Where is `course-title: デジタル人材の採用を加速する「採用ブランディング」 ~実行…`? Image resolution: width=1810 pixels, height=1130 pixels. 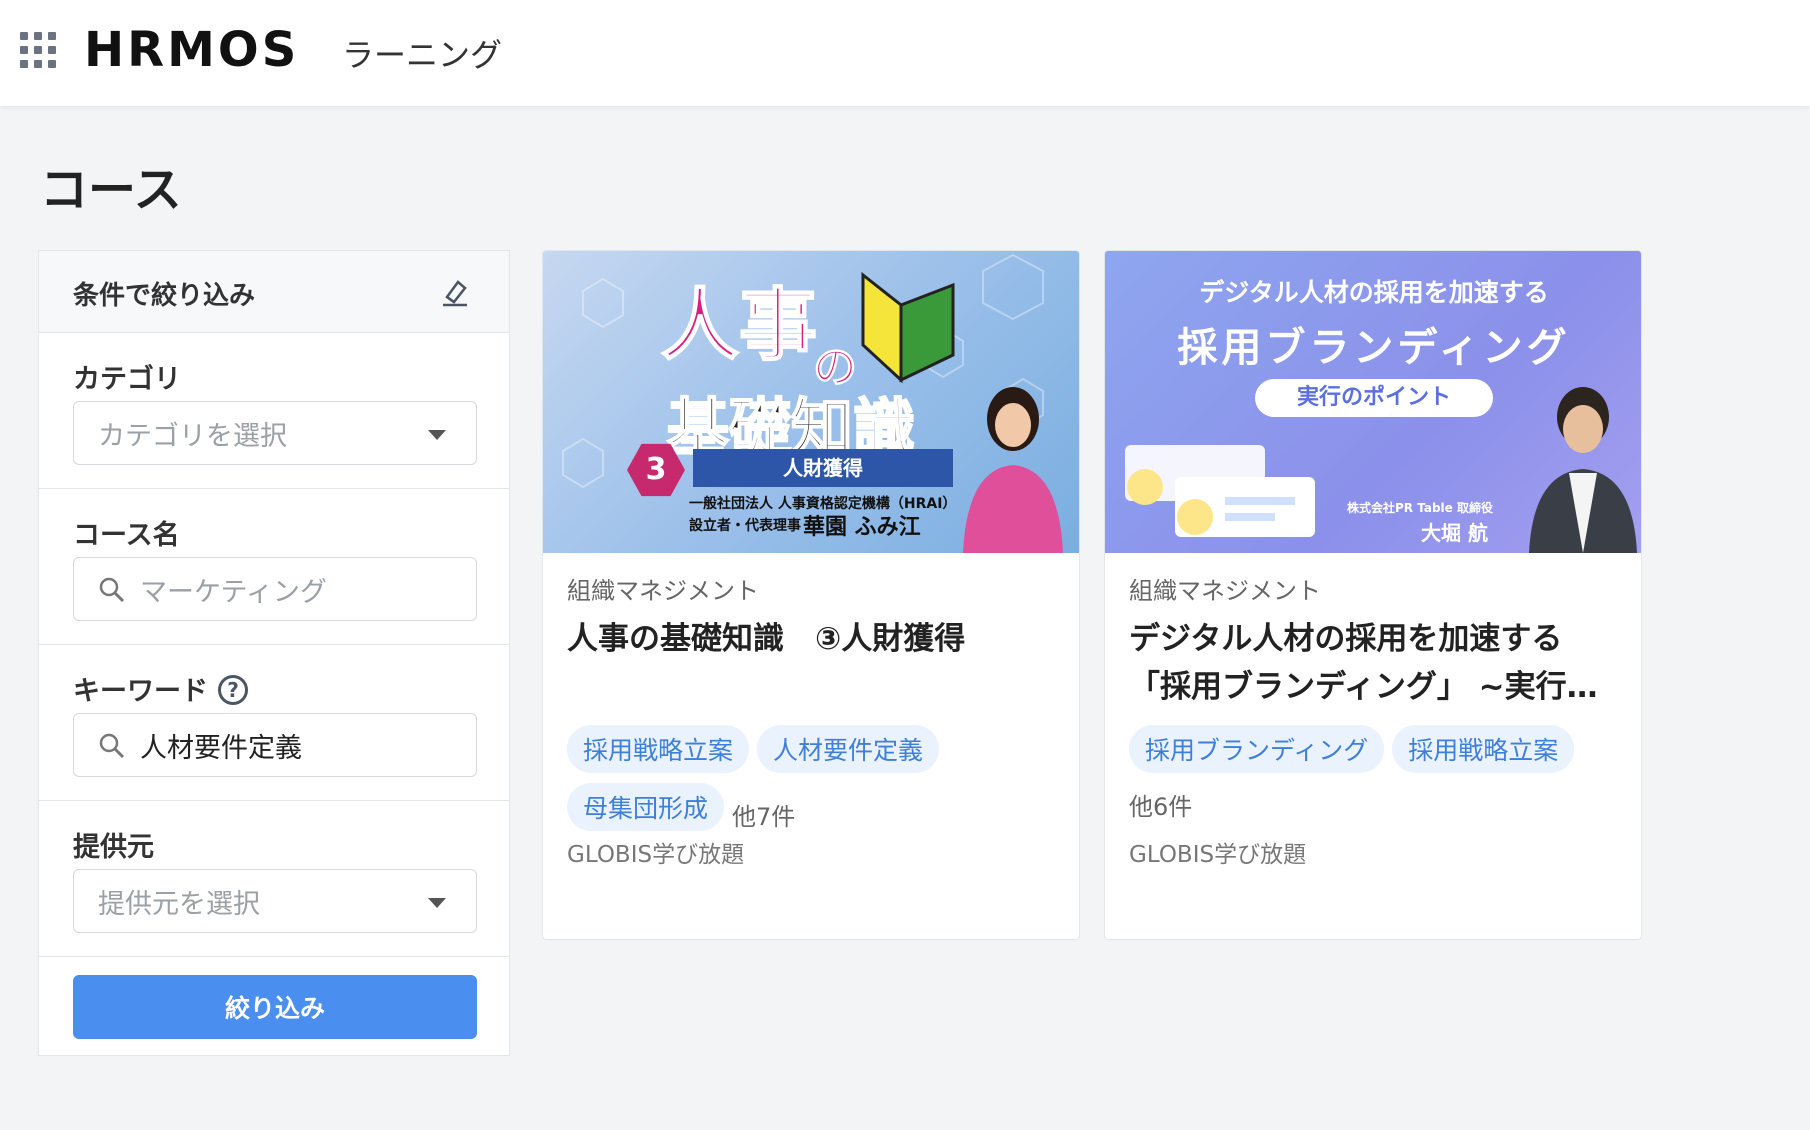 course-title: デジタル人材の採用を加速する「採用ブランディング」 ~実行… is located at coordinates (1376, 663).